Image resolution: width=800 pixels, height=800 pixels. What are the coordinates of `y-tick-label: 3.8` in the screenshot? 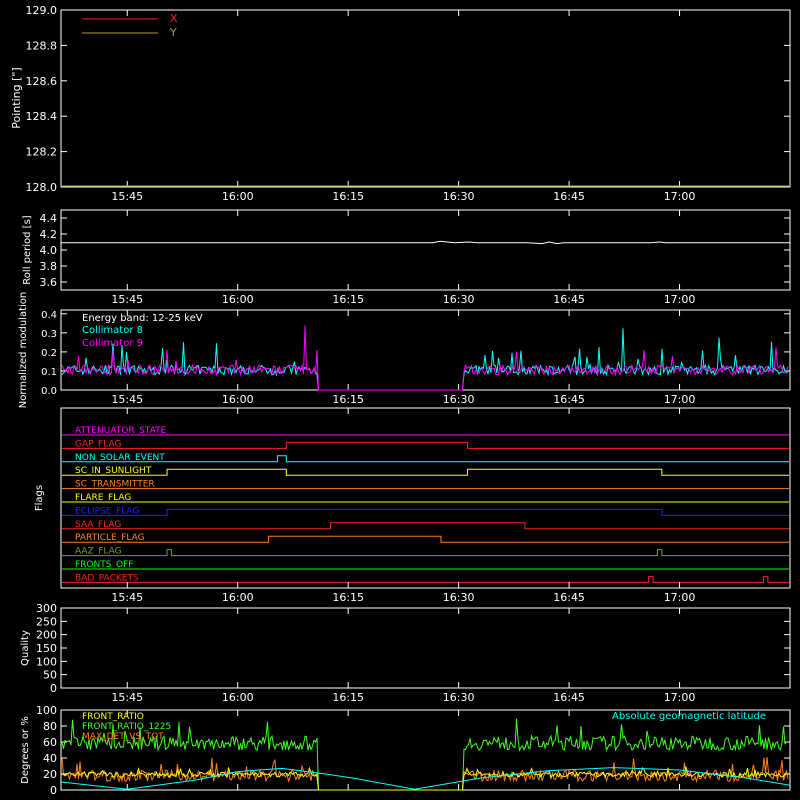 It's located at (49, 266).